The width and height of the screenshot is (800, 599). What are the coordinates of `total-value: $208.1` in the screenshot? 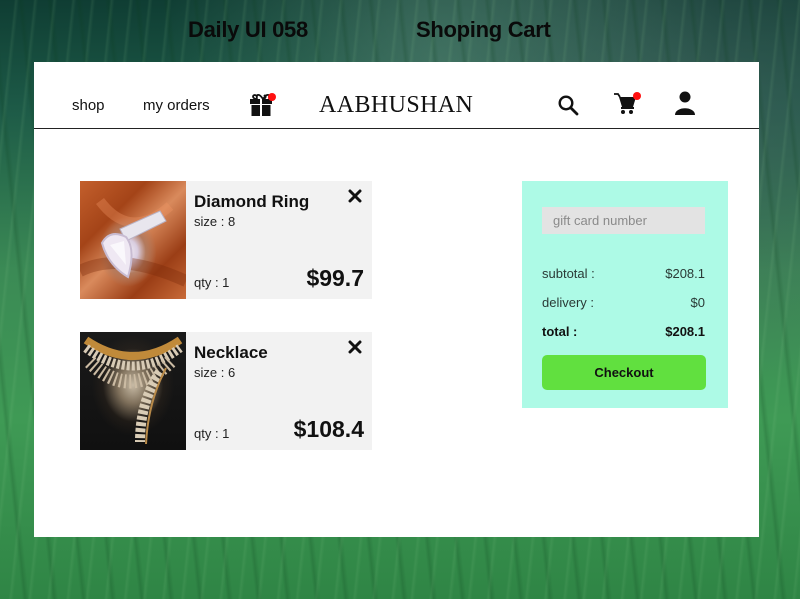 It's located at (685, 331).